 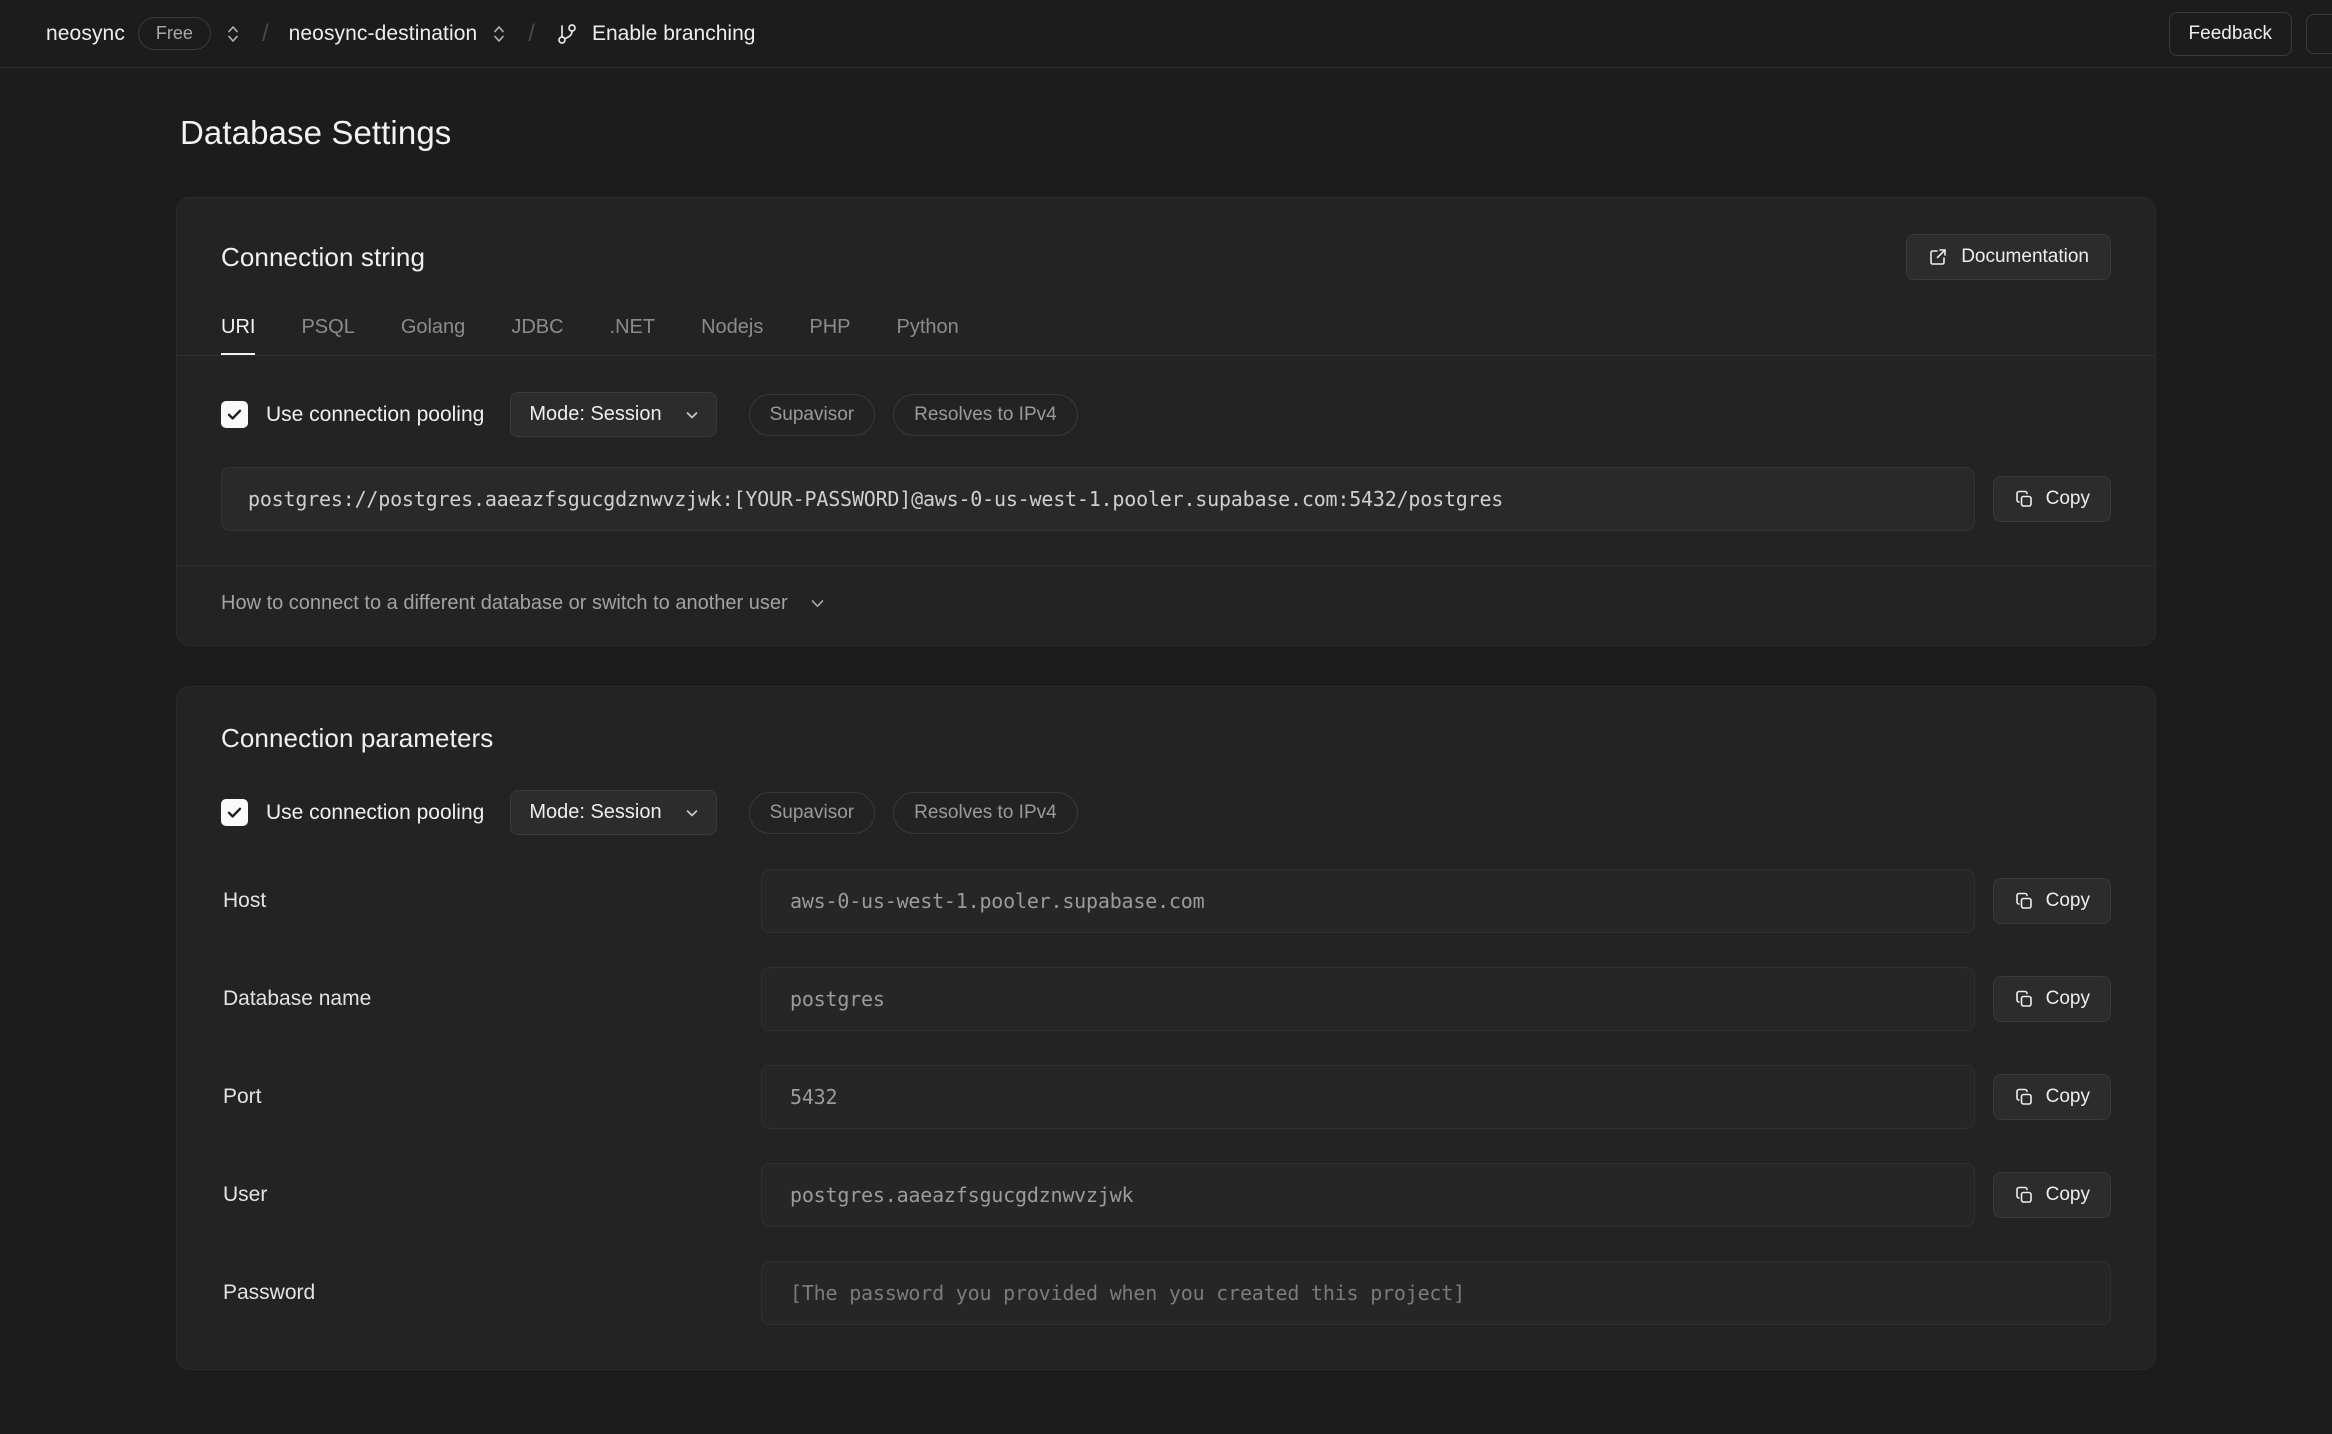 I want to click on breadcrumb-org: neosync Free, so click(x=144, y=33).